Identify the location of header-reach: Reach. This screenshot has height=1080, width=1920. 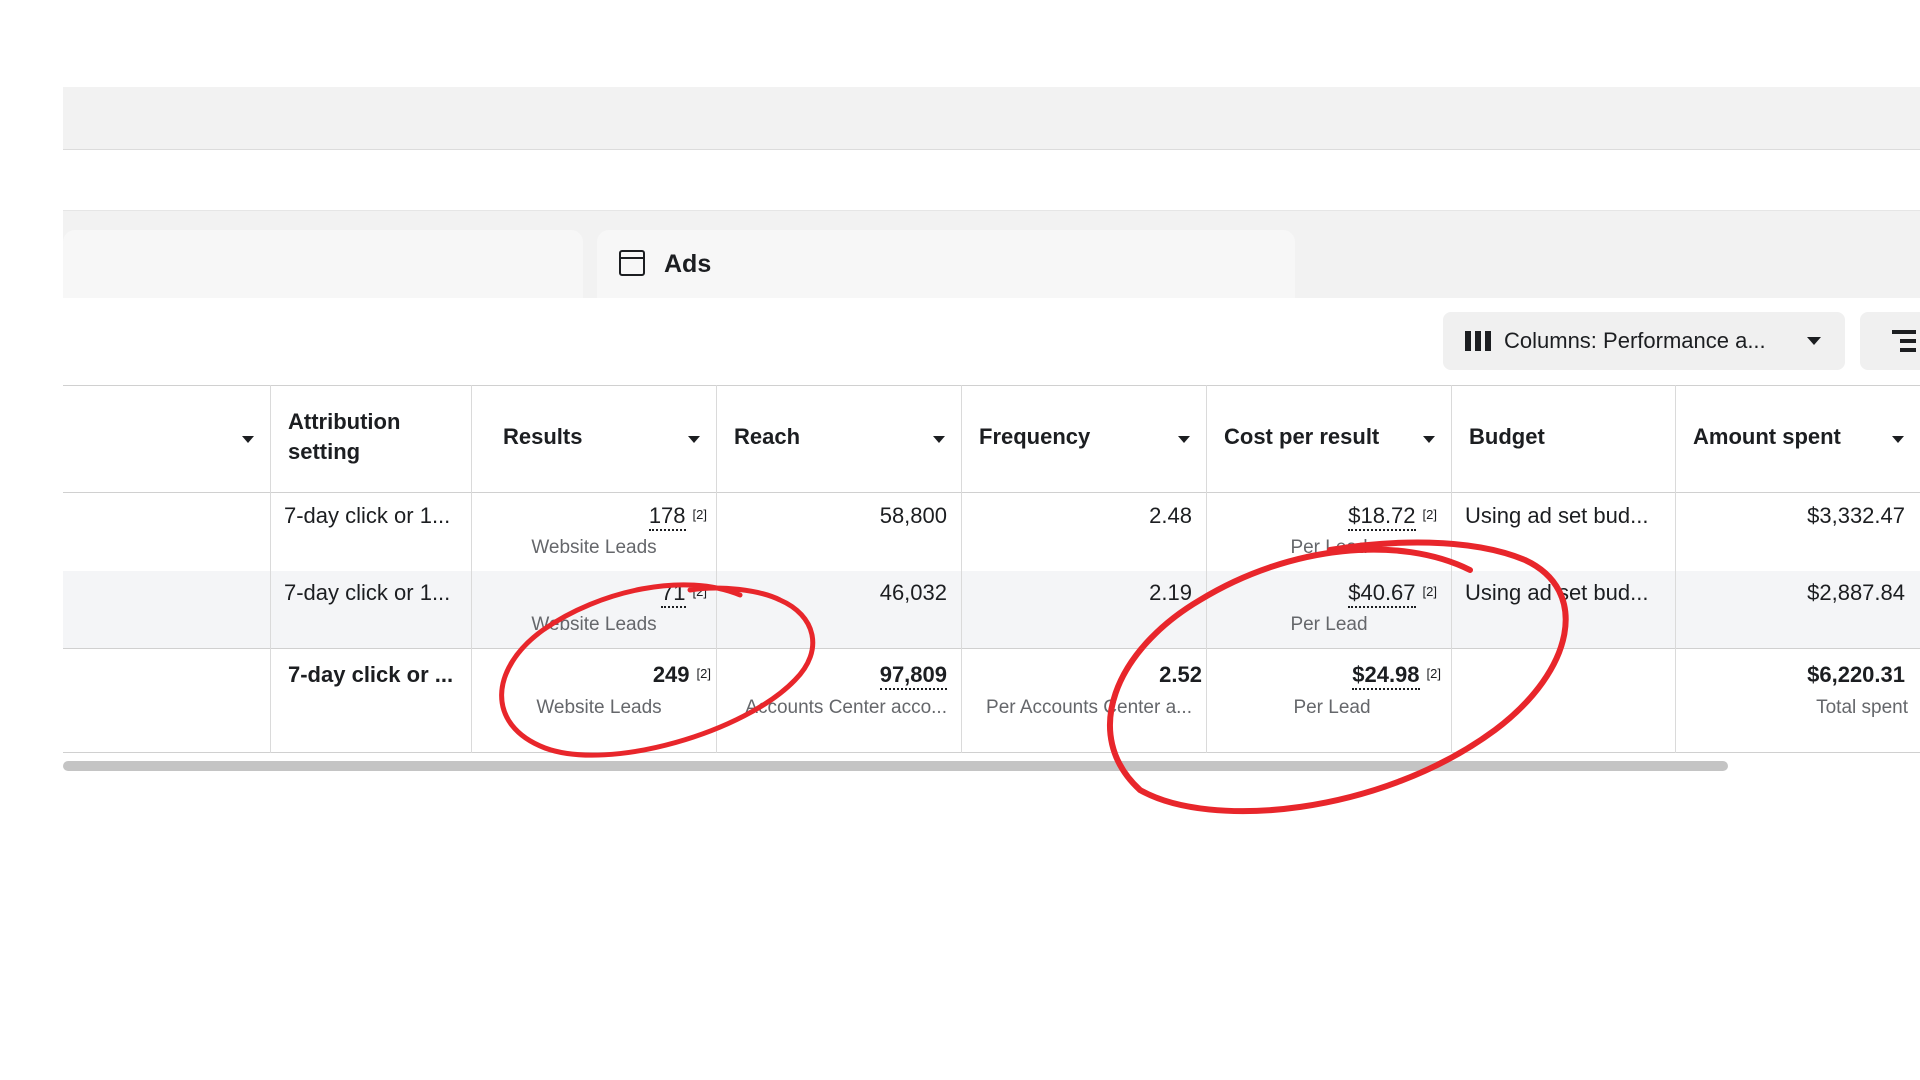
(767, 437).